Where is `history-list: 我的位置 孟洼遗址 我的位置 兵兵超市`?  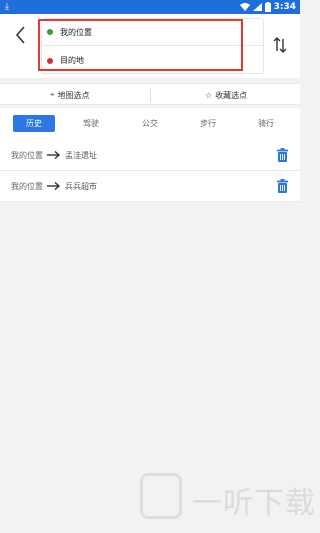 history-list: 我的位置 孟洼遗址 我的位置 兵兵超市 is located at coordinates (150, 171).